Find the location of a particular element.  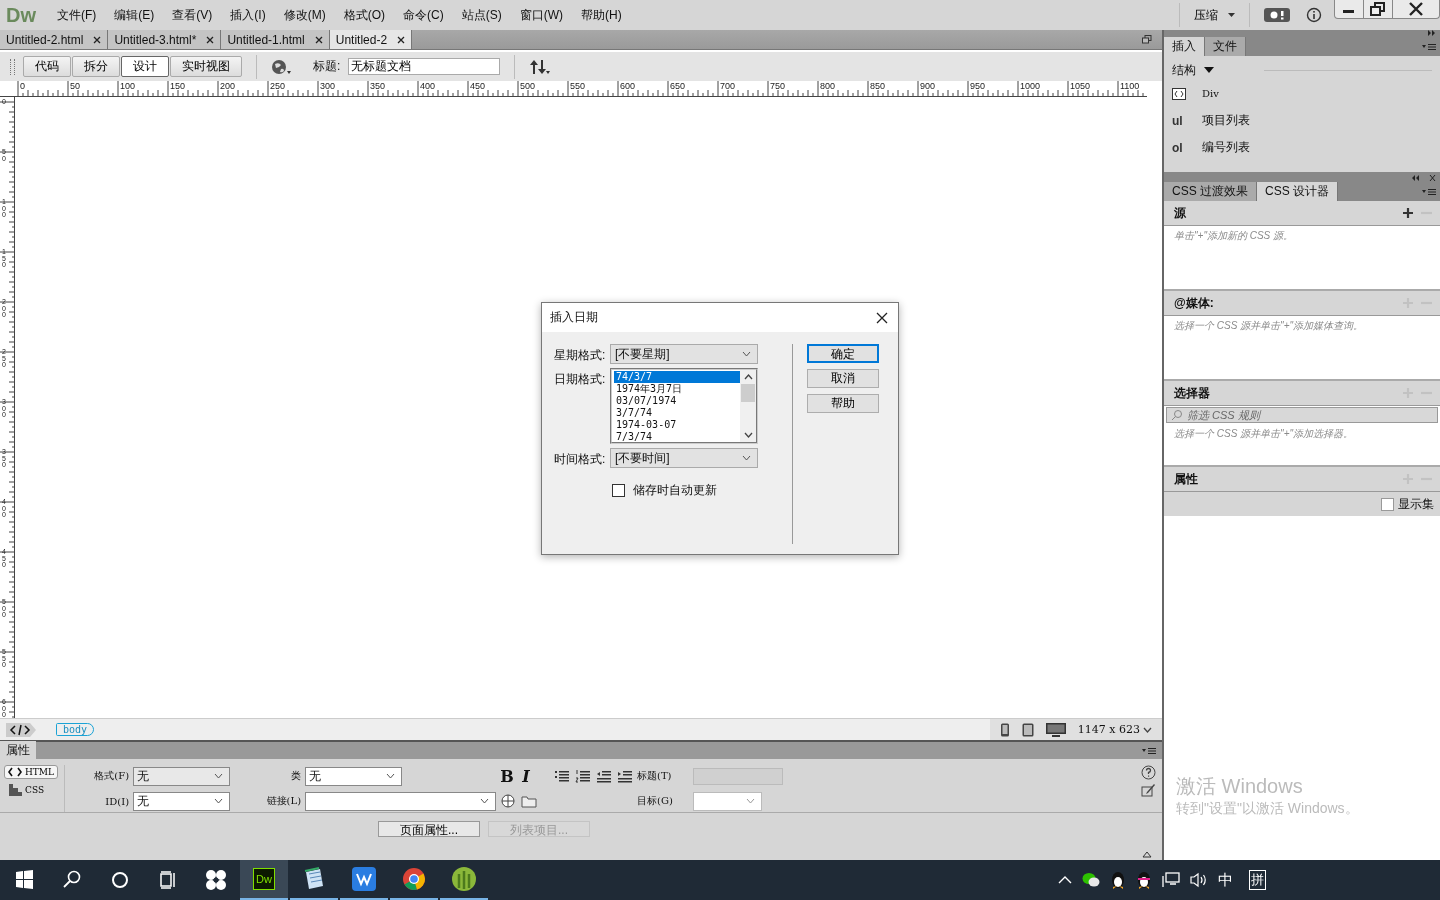

input-mode: 拼 is located at coordinates (1257, 880).